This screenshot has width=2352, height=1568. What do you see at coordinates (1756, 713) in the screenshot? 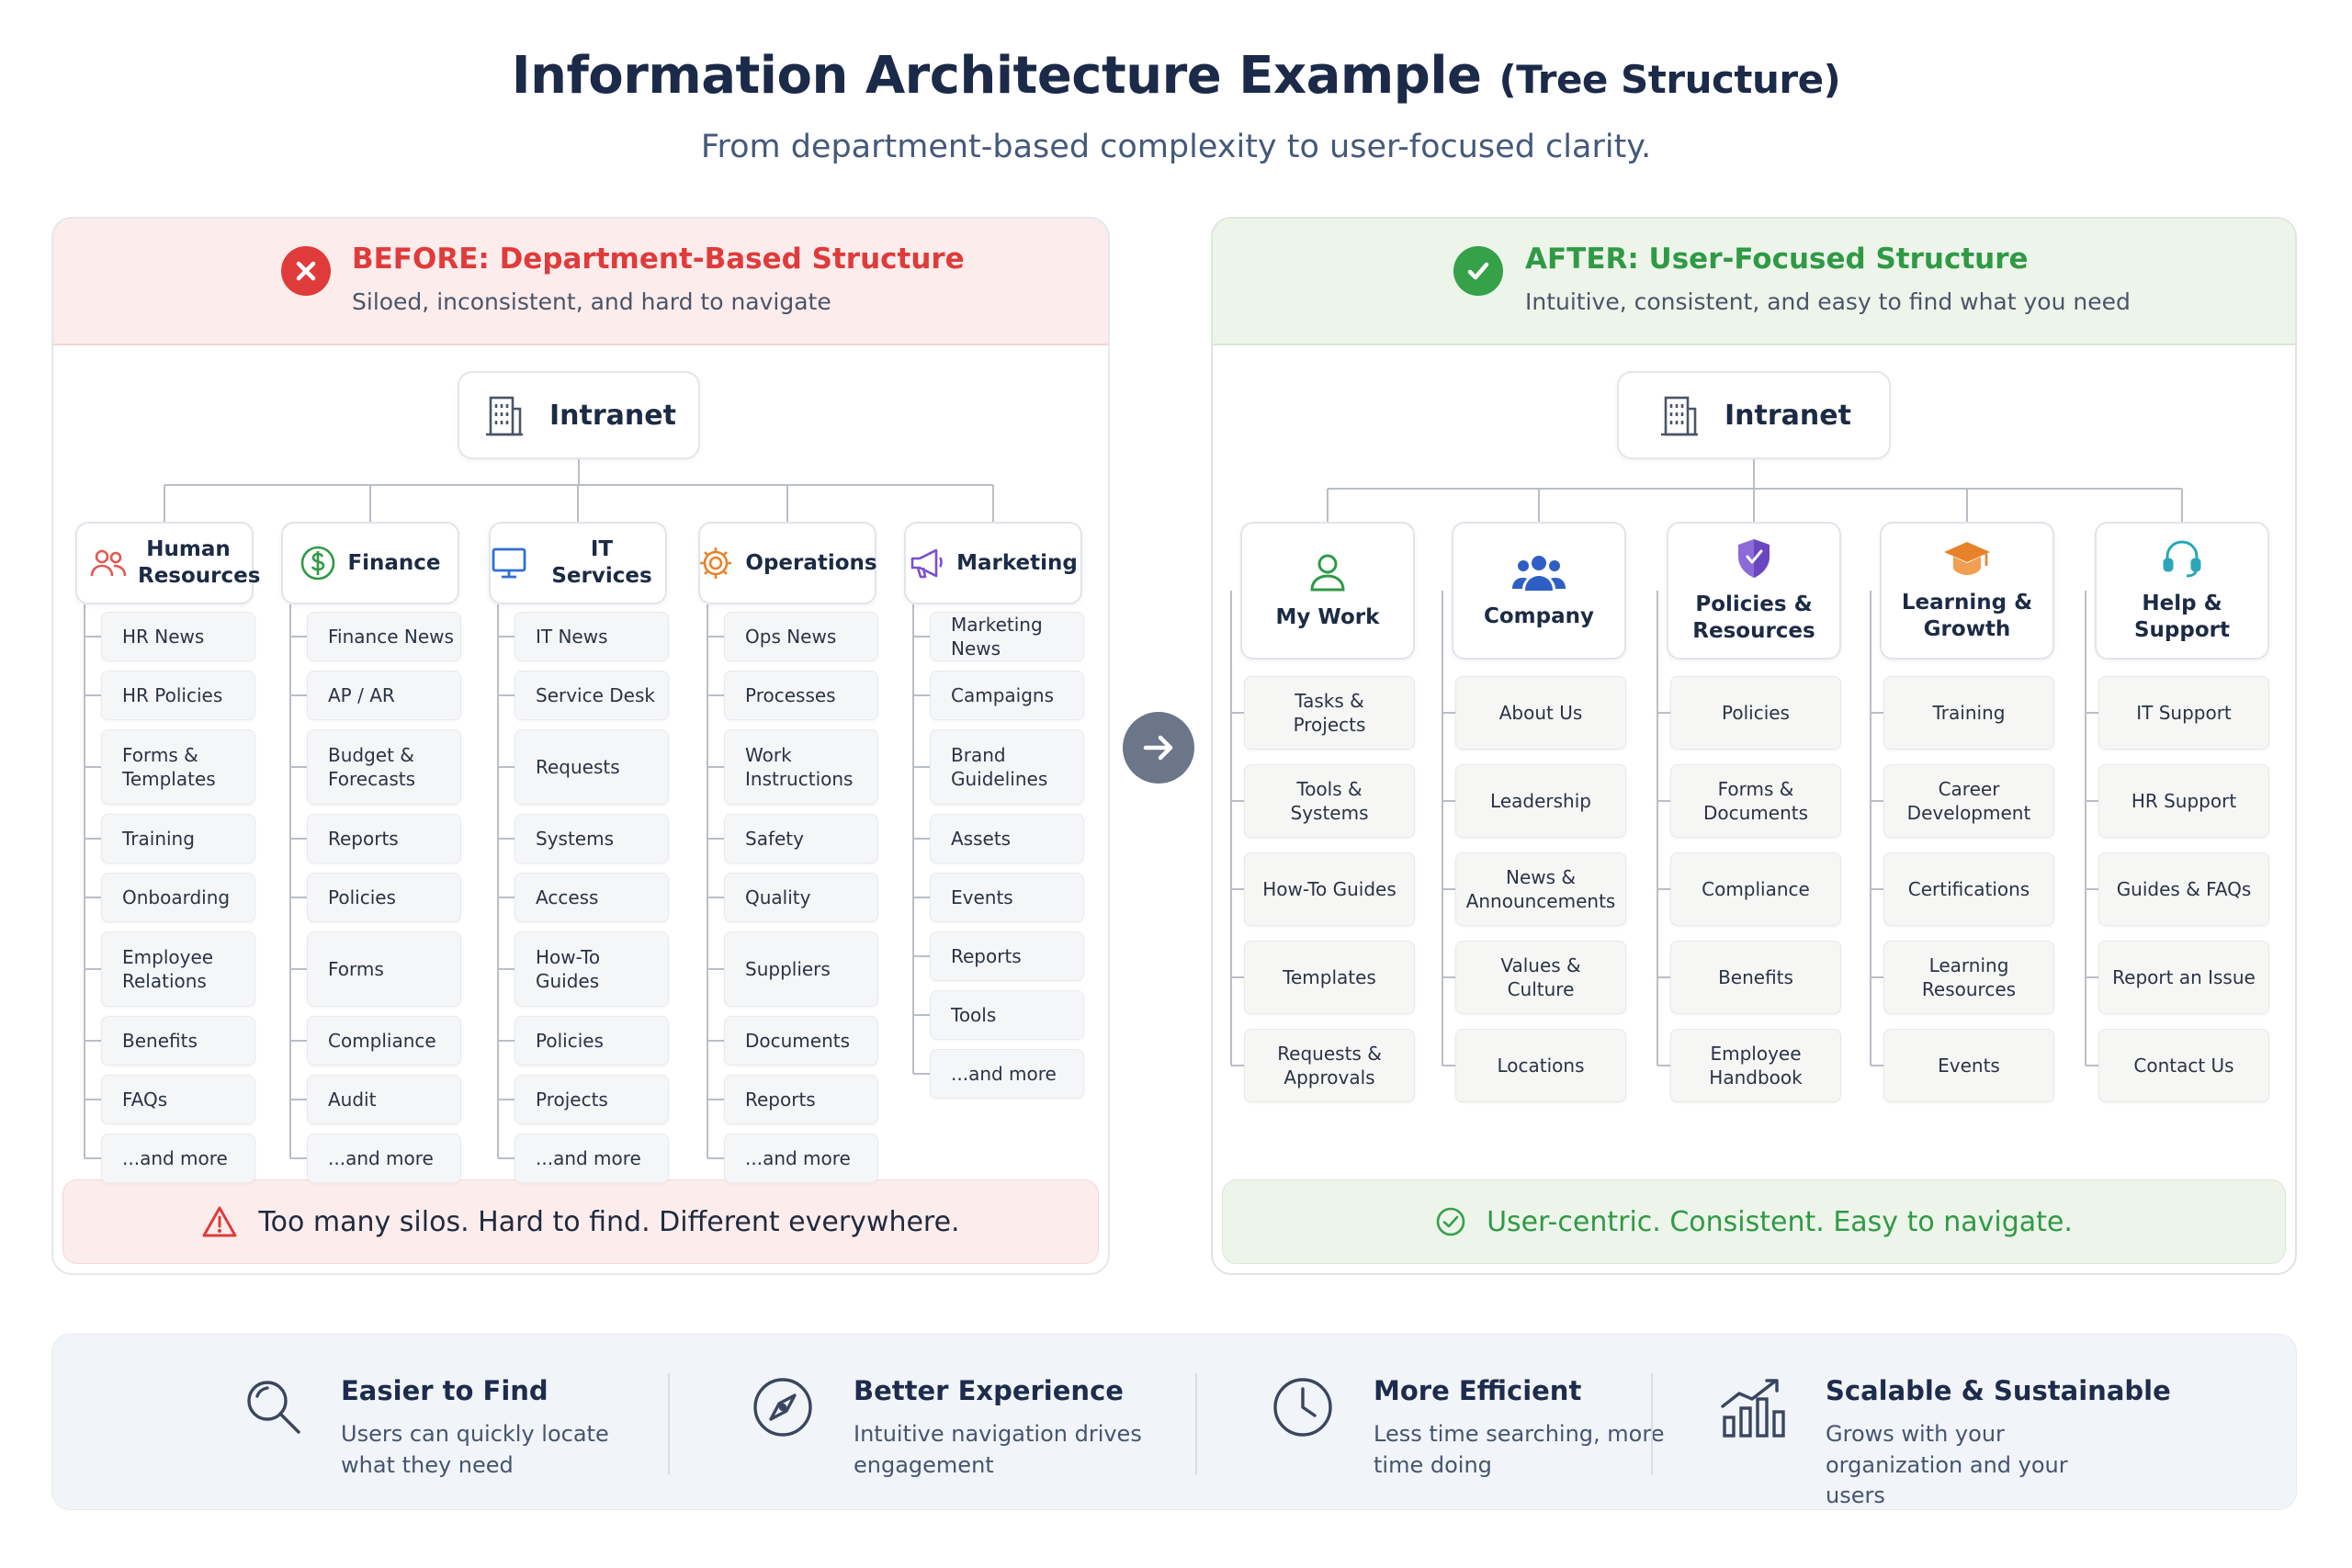
I see `after-leaf-policies: Policies` at bounding box center [1756, 713].